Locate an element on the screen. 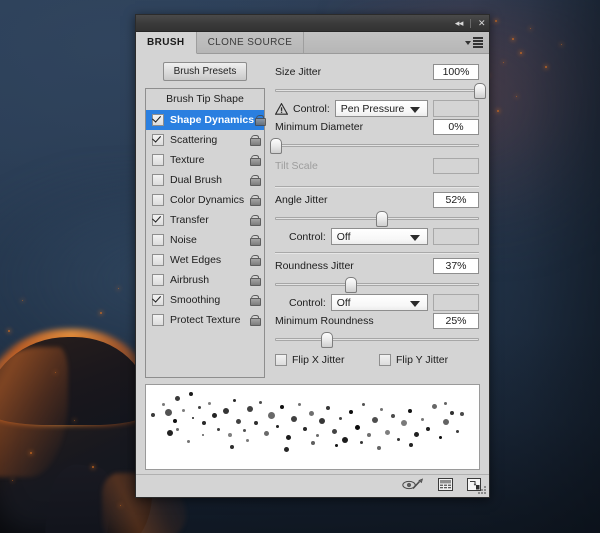 The image size is (600, 533). size-jitter-row: Size Jitter 100% is located at coordinates (377, 72).